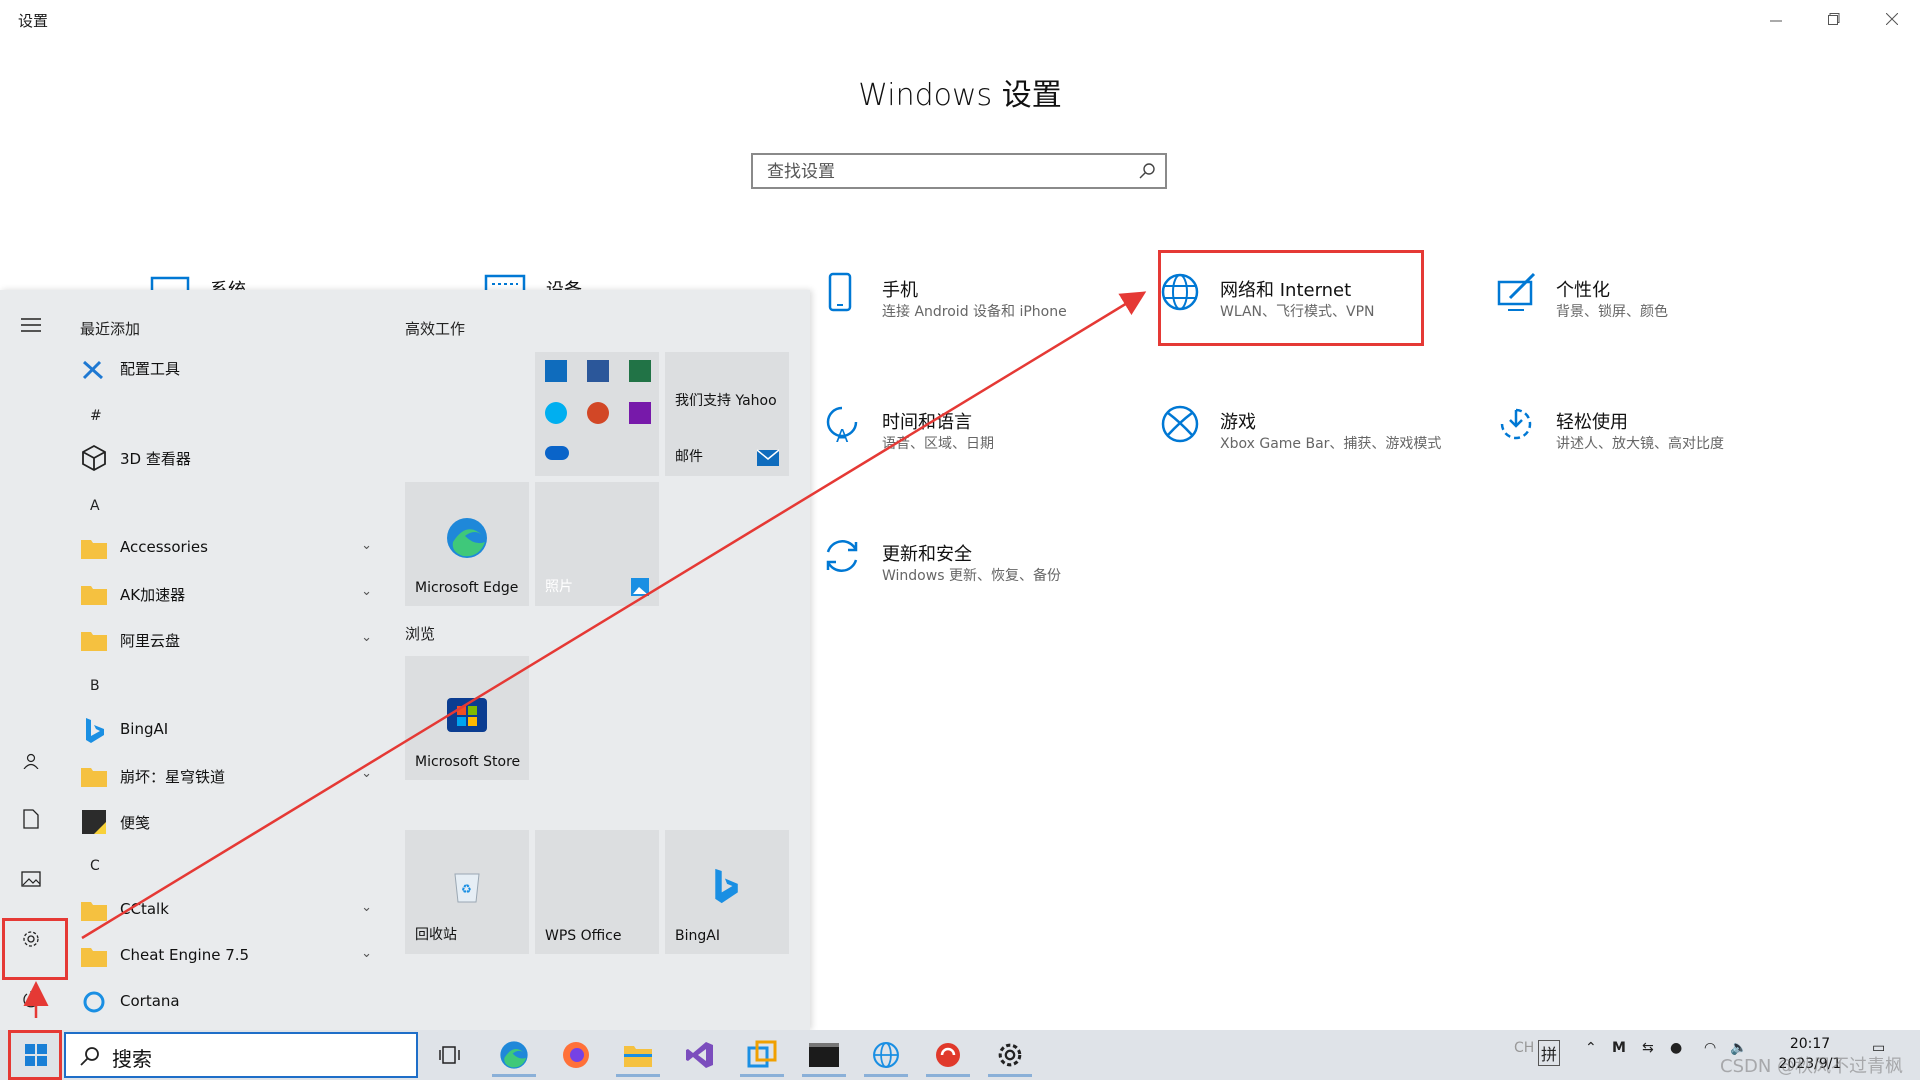 This screenshot has height=1080, width=1920. What do you see at coordinates (1310, 444) in the screenshot?
I see `settings-tile-gaming: 游戏 Xbox Game Bar、捕获、游戏模式` at bounding box center [1310, 444].